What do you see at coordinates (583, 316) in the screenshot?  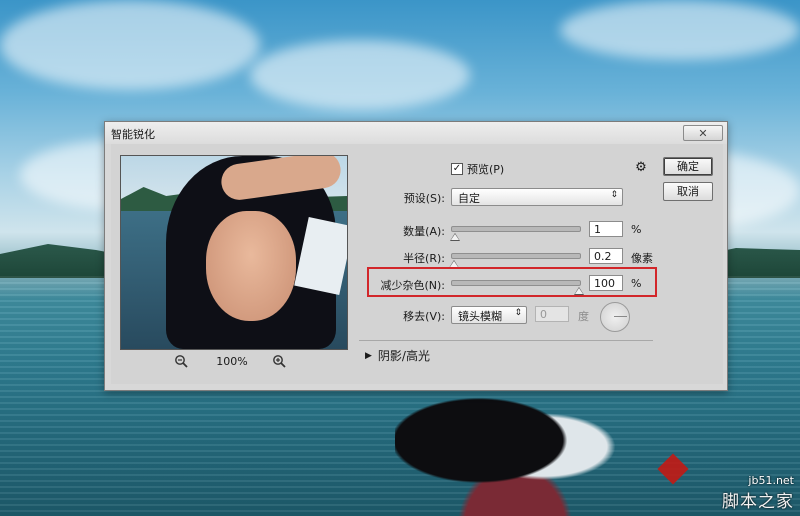 I see `angle-unit: 度` at bounding box center [583, 316].